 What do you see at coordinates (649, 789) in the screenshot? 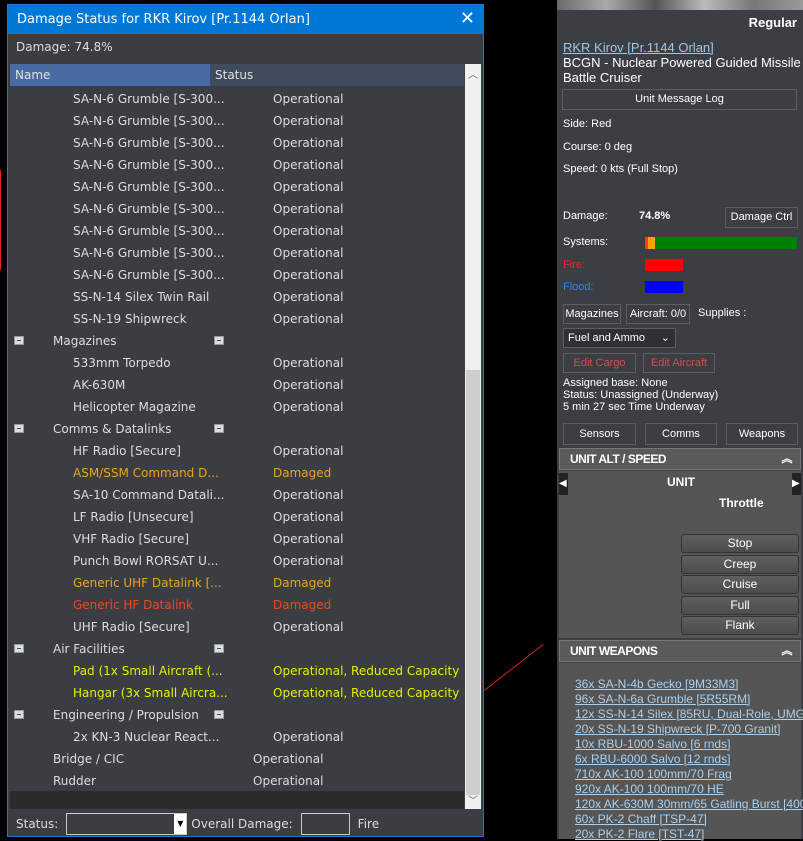
I see `weapon-link: 920x AK-100 100mm/70 HE` at bounding box center [649, 789].